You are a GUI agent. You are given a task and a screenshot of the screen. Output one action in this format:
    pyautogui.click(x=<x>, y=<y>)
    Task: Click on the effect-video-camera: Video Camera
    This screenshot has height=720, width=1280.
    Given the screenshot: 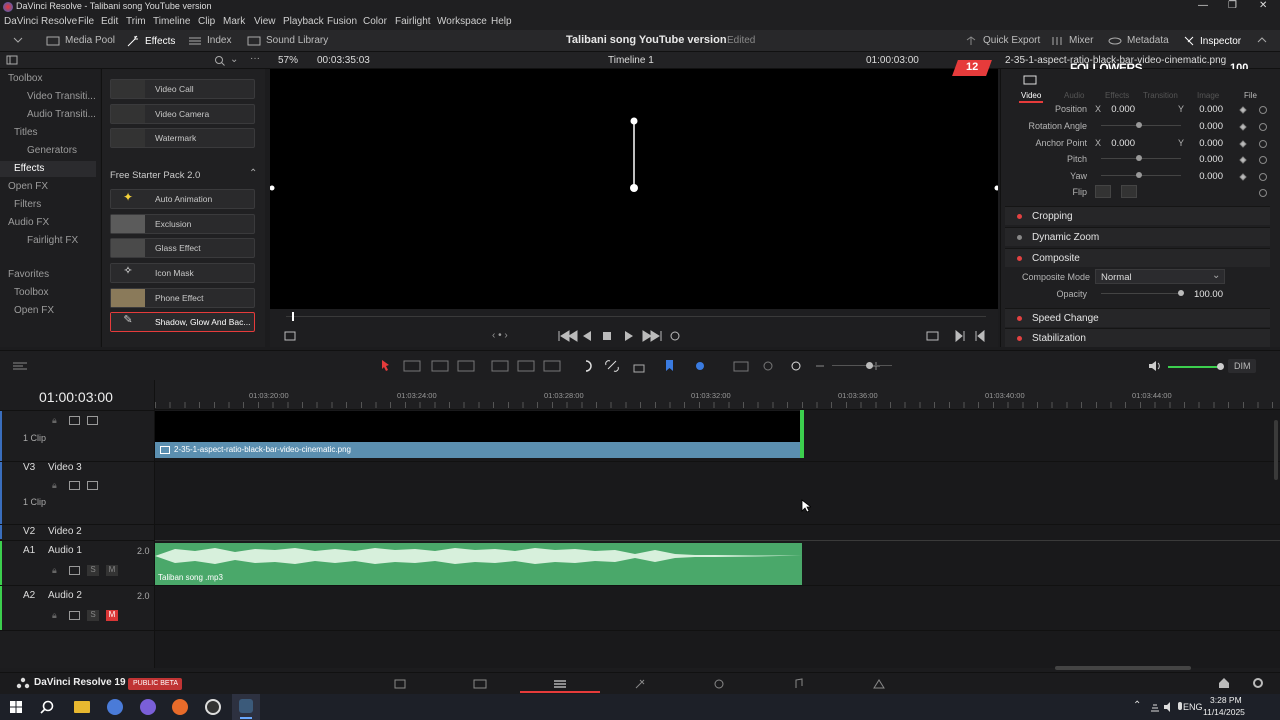 What is the action you would take?
    pyautogui.click(x=182, y=114)
    